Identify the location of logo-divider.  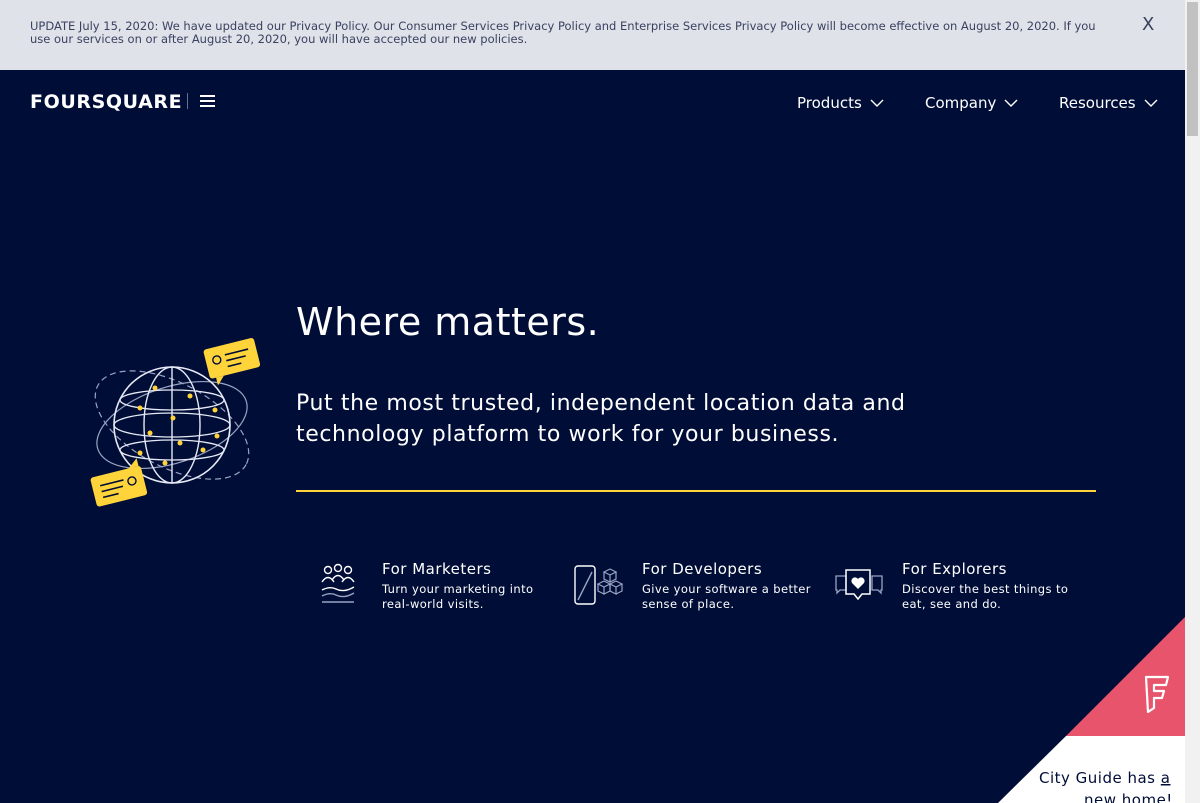
(187, 101).